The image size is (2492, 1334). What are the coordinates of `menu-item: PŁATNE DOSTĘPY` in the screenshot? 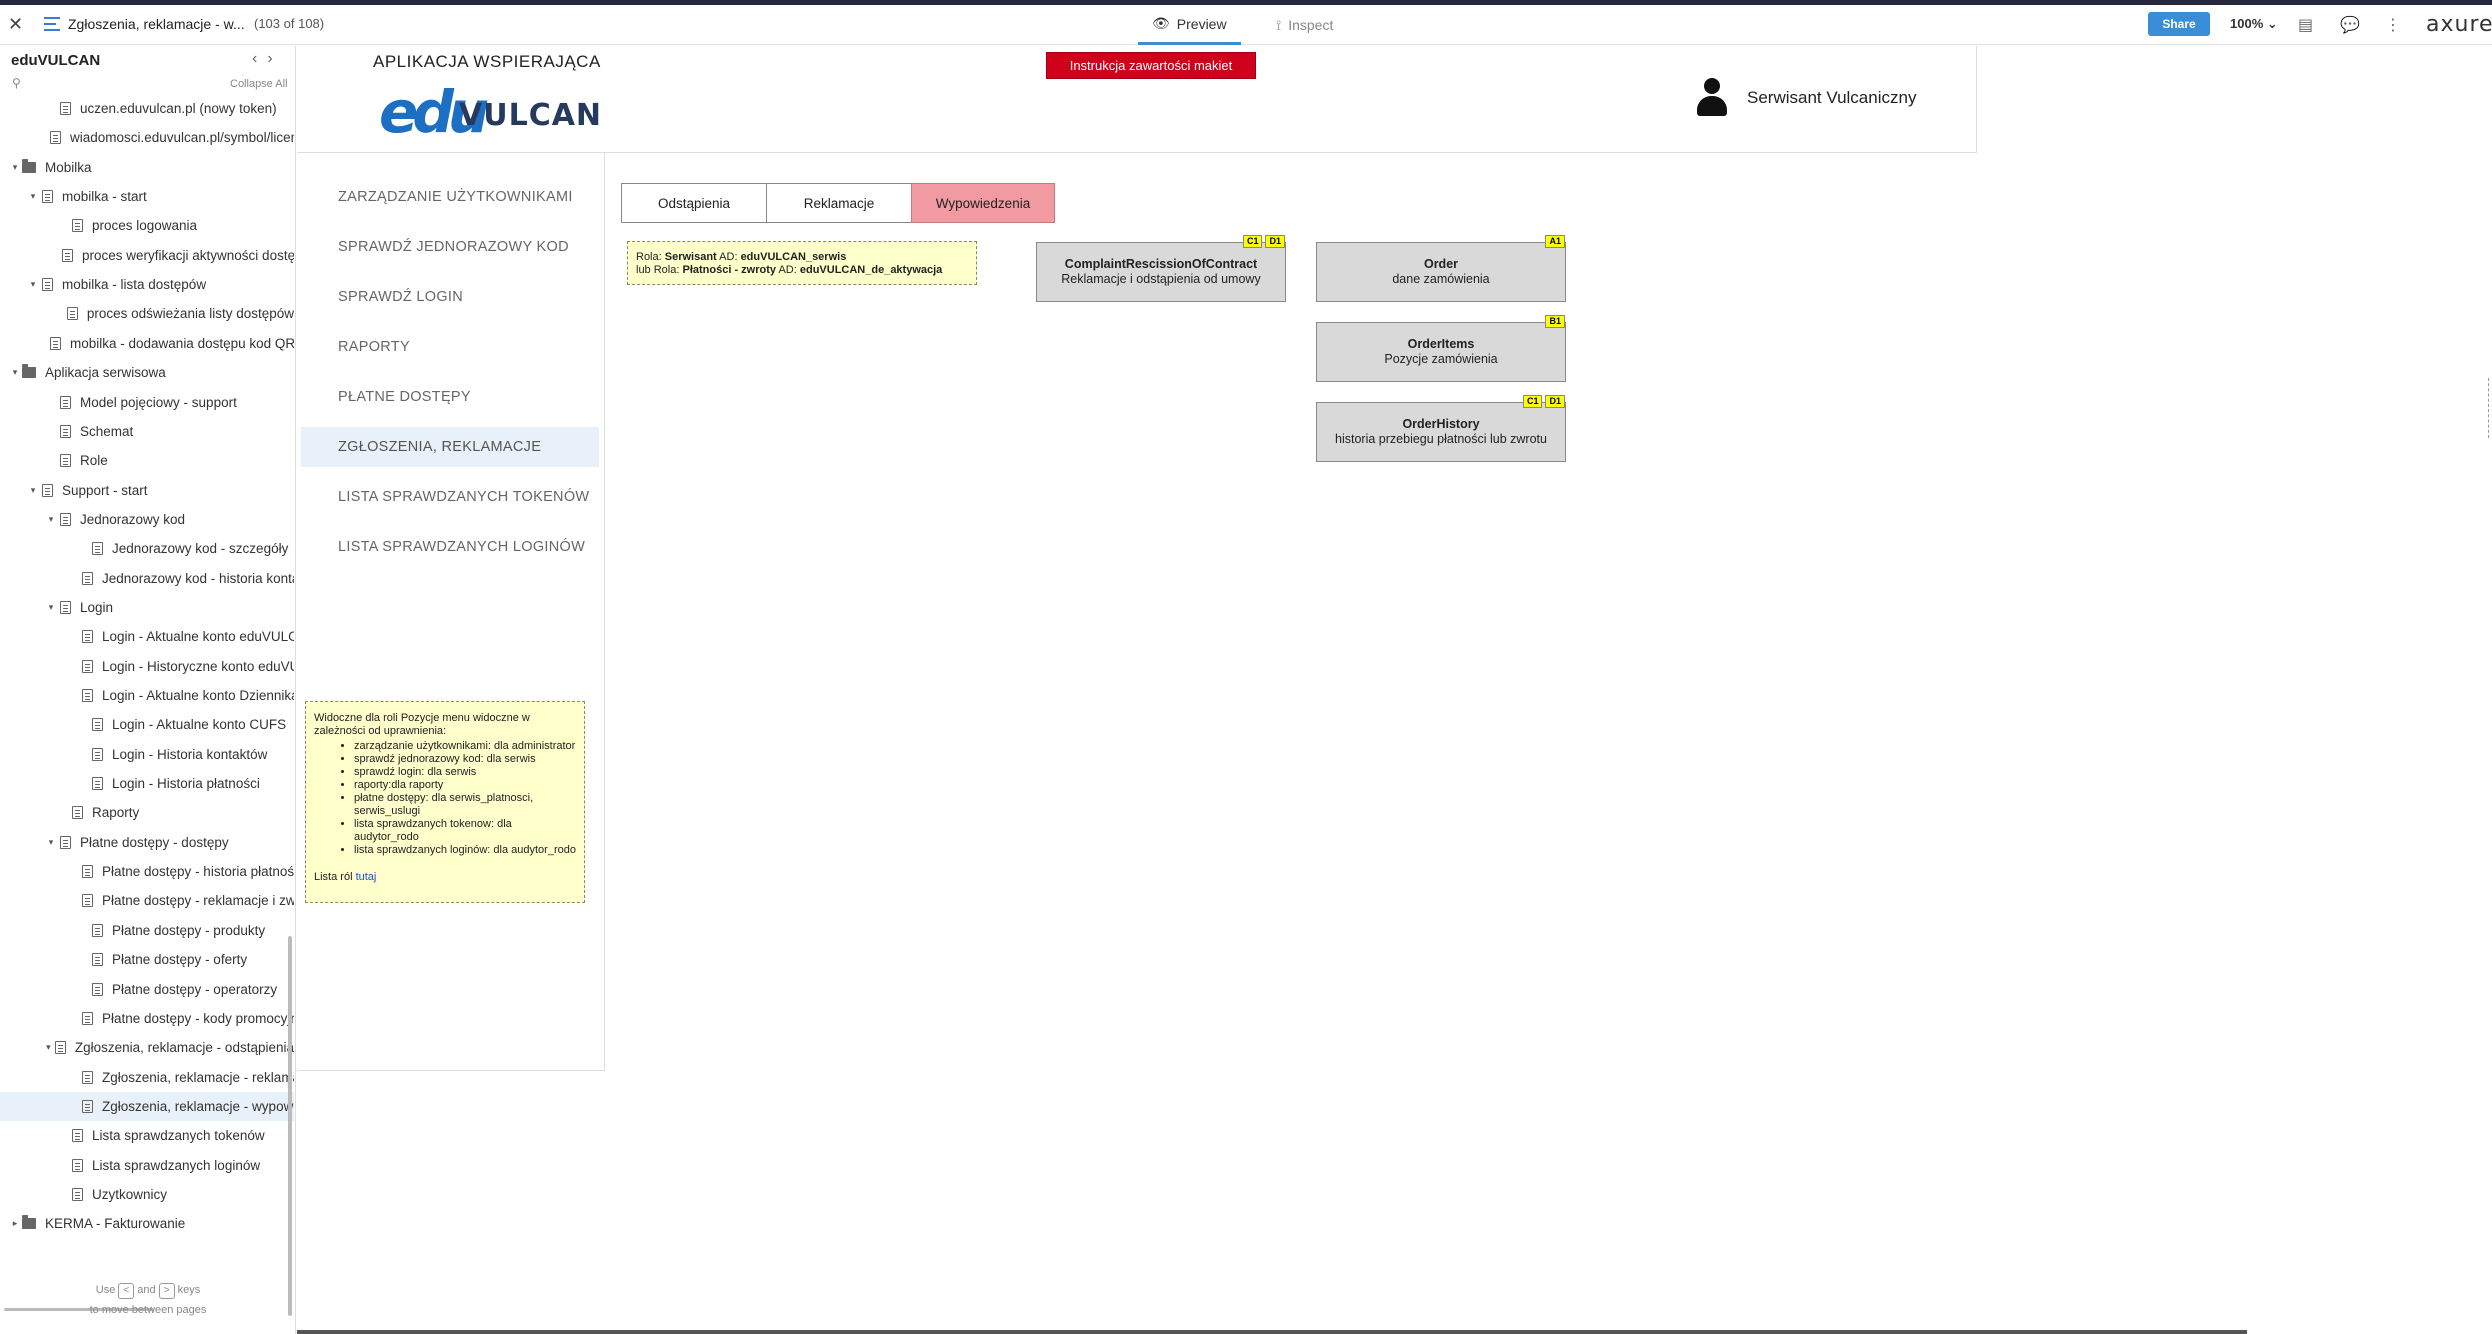 It's located at (450, 397).